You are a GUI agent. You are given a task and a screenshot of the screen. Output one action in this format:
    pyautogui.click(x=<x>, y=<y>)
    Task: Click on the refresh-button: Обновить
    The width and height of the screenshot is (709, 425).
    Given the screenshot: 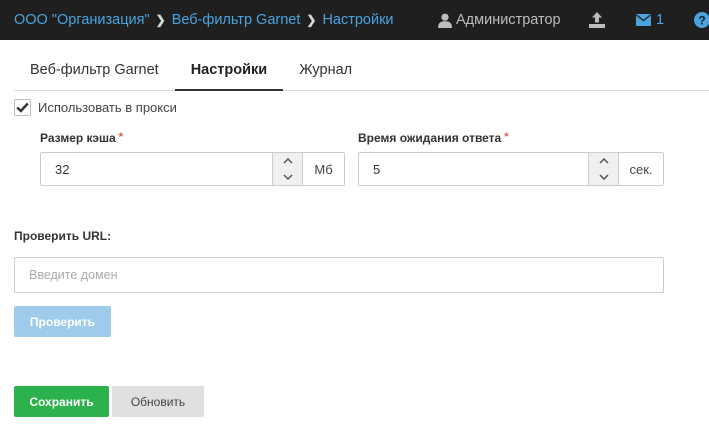 What is the action you would take?
    pyautogui.click(x=158, y=401)
    